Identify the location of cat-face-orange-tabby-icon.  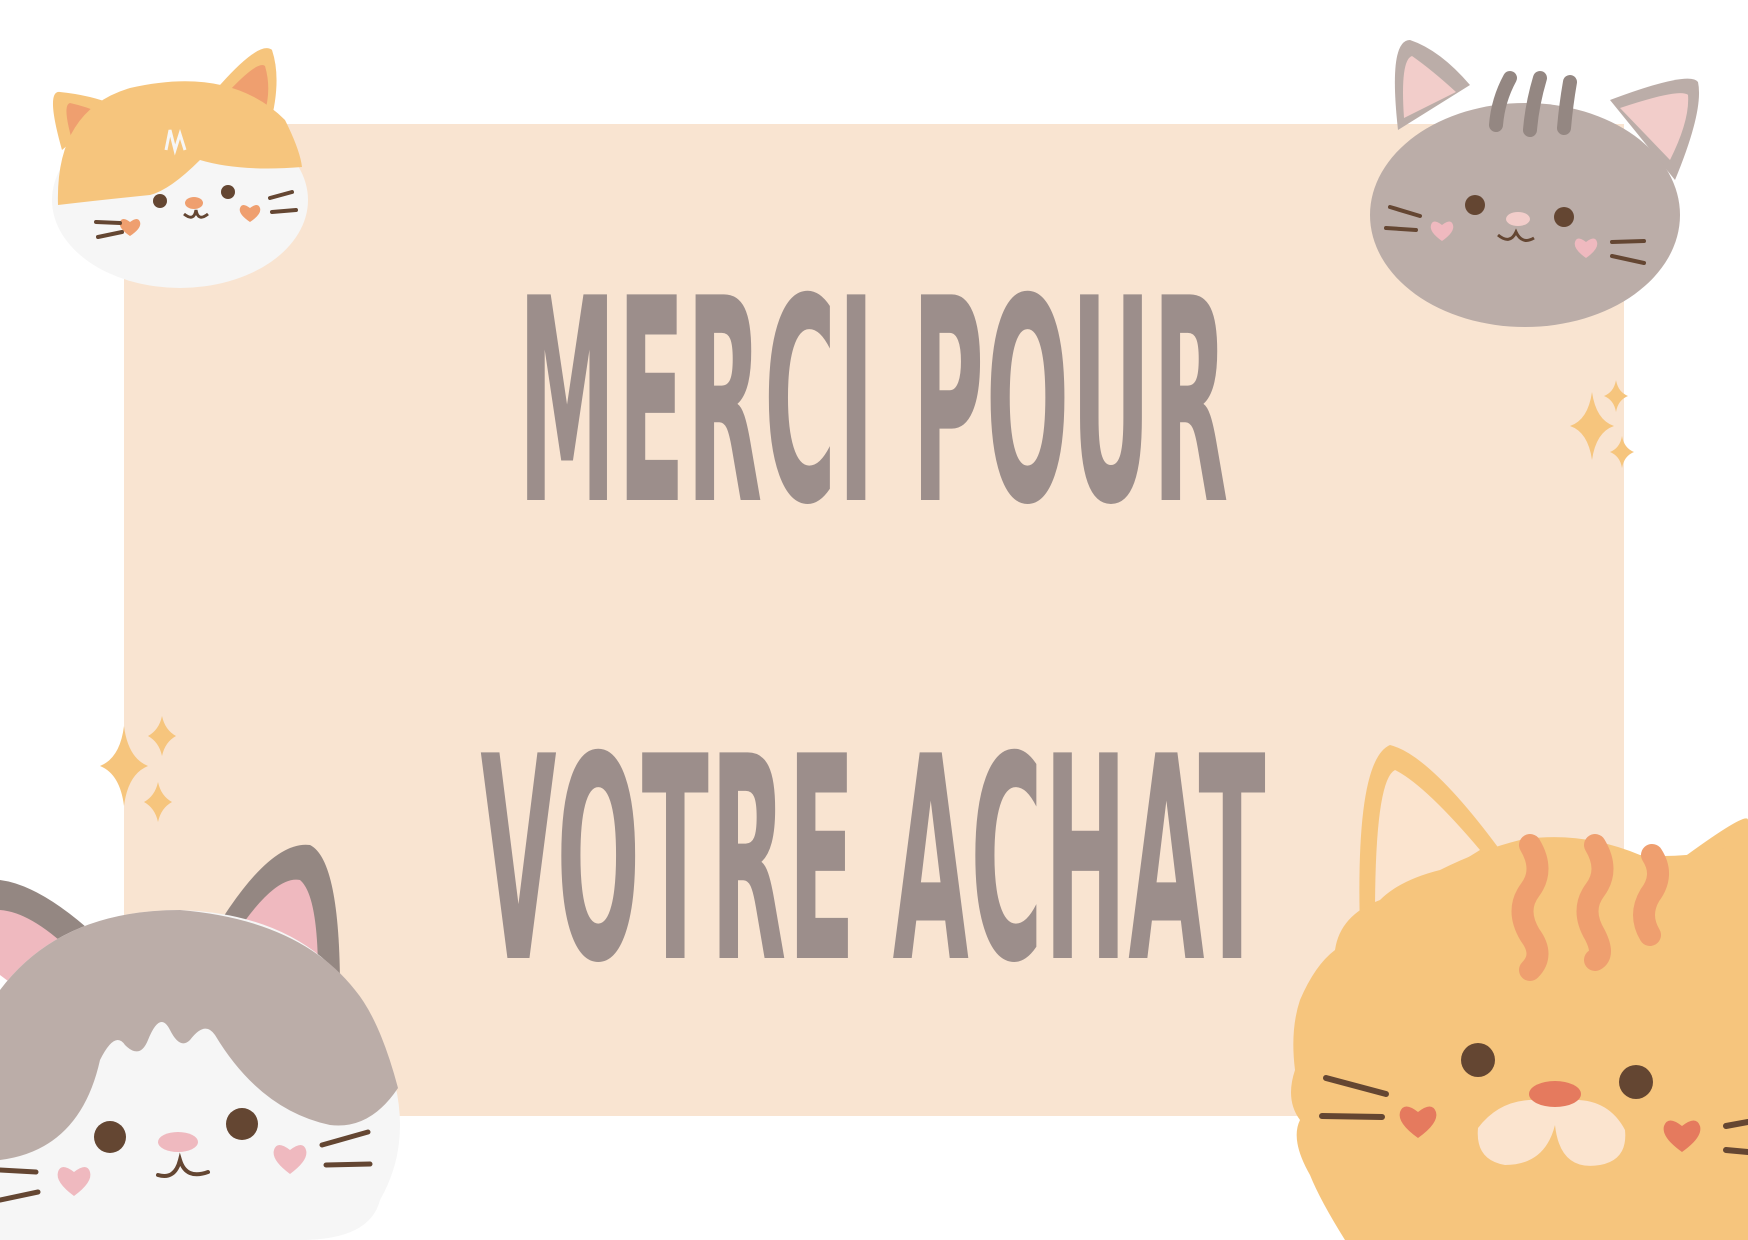
(1519, 992).